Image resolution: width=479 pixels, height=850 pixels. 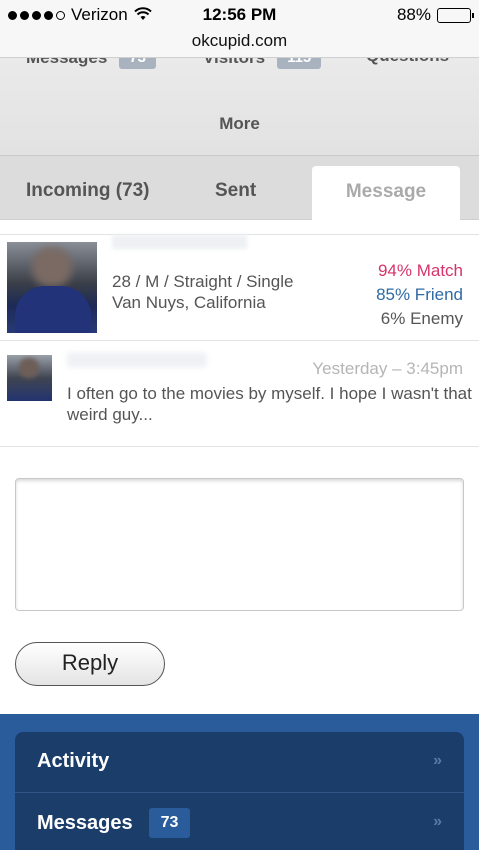 I want to click on message-timestamp: Yesterday – 3:45pm, so click(x=387, y=368).